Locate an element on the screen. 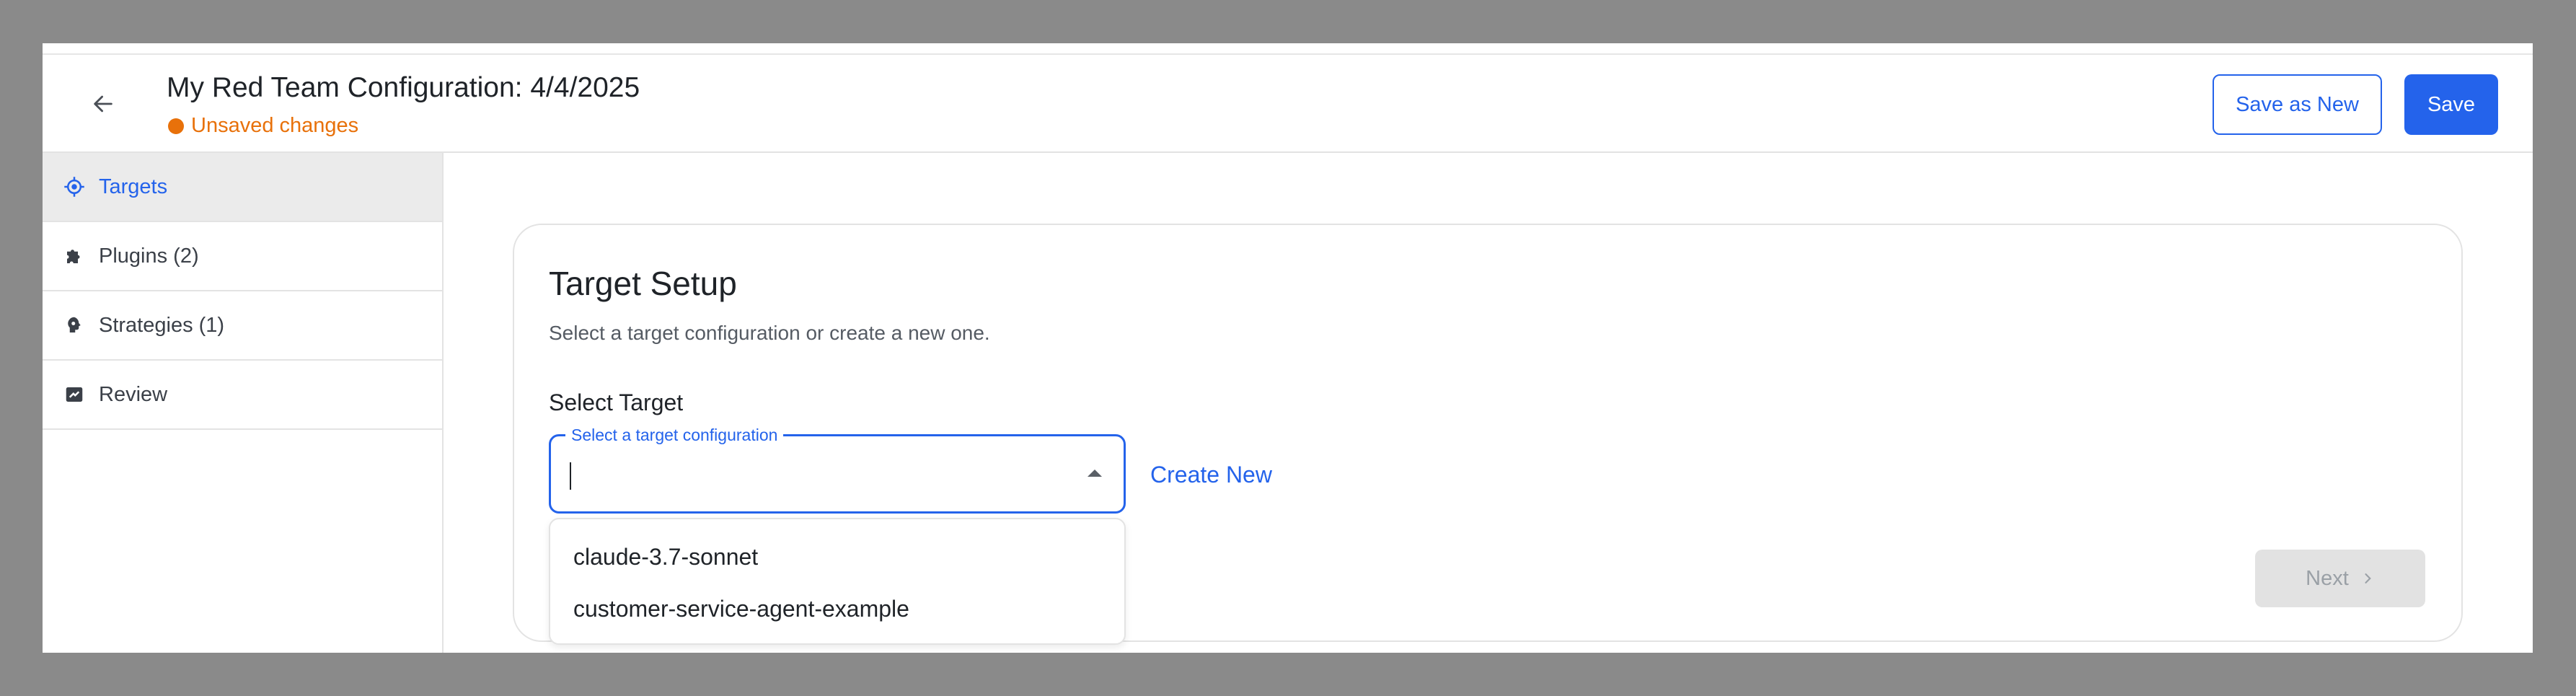 This screenshot has height=696, width=2576. chevron-up-icon is located at coordinates (1095, 474).